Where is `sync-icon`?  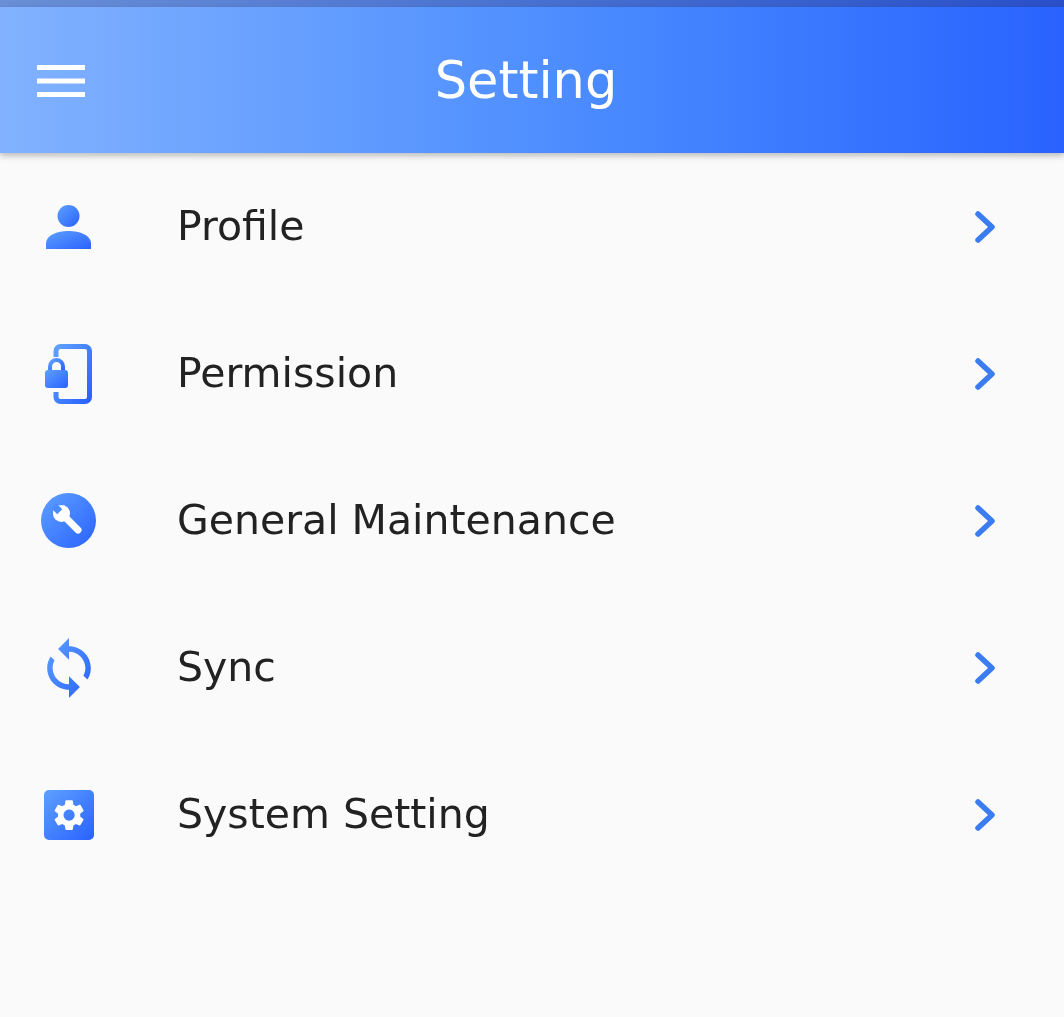
sync-icon is located at coordinates (68, 667).